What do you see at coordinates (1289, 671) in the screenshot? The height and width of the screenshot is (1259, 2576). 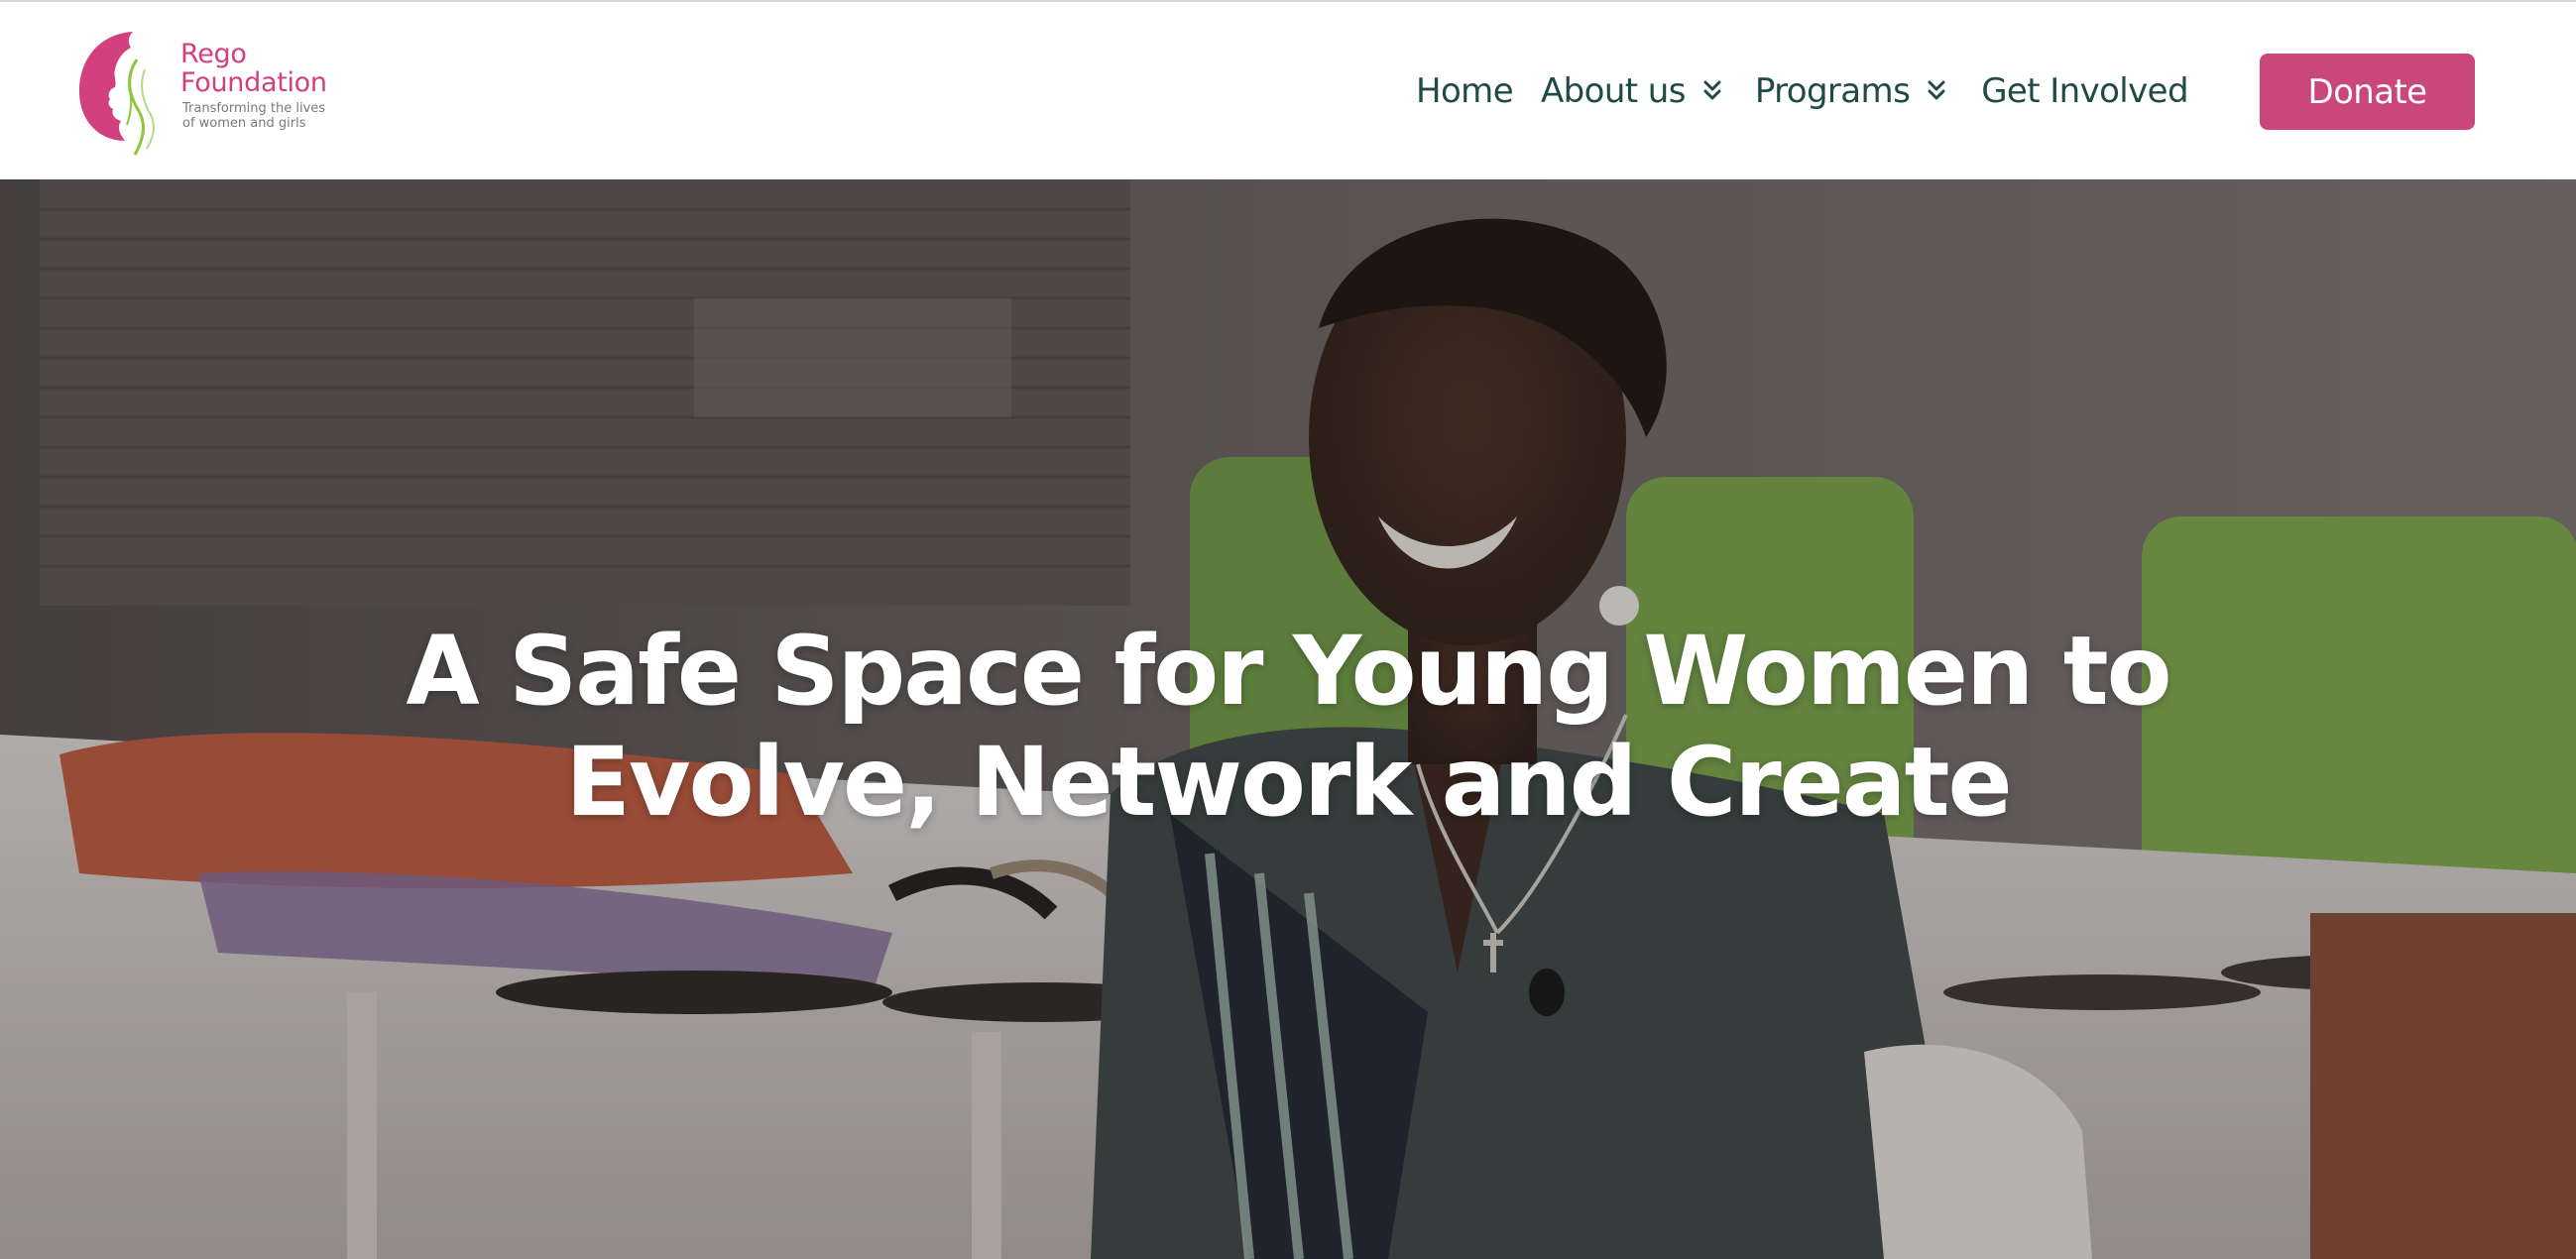 I see `hero-title-line1: A Safe Space for Young Women to` at bounding box center [1289, 671].